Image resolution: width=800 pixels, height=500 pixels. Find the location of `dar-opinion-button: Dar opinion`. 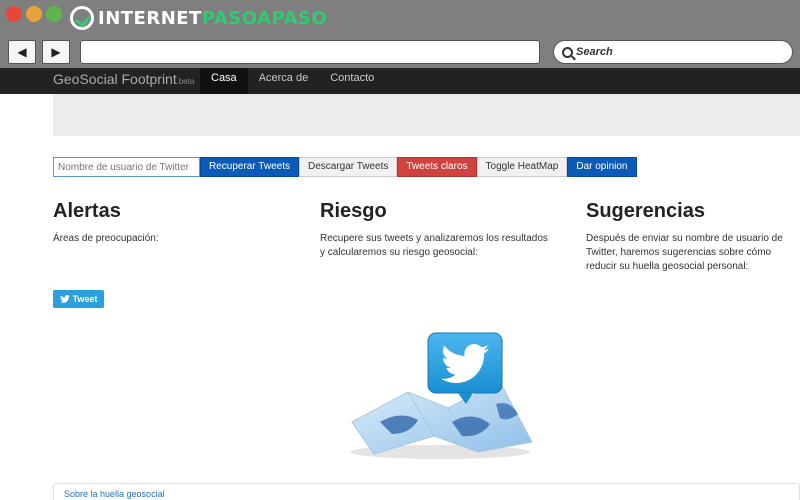

dar-opinion-button: Dar opinion is located at coordinates (602, 167).